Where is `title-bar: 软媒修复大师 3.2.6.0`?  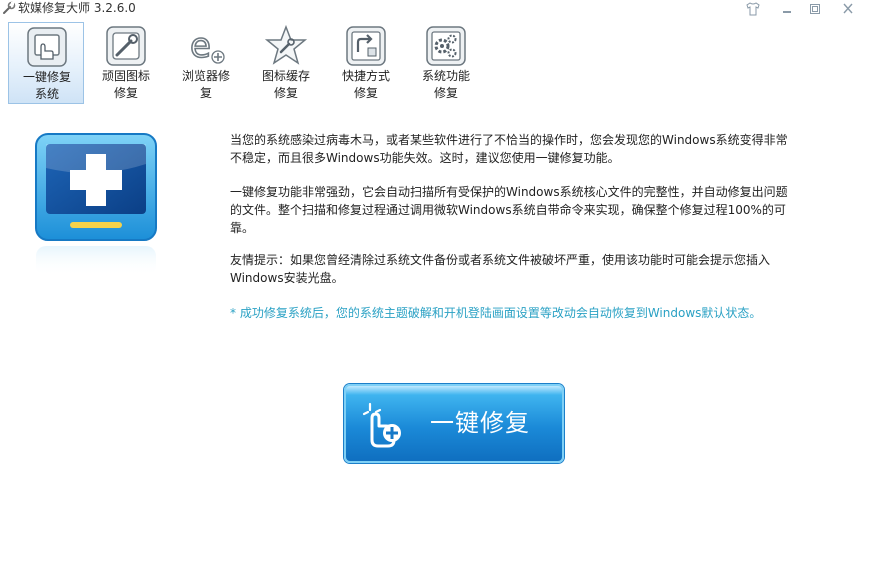
title-bar: 软媒修复大师 3.2.6.0 is located at coordinates (435, 9).